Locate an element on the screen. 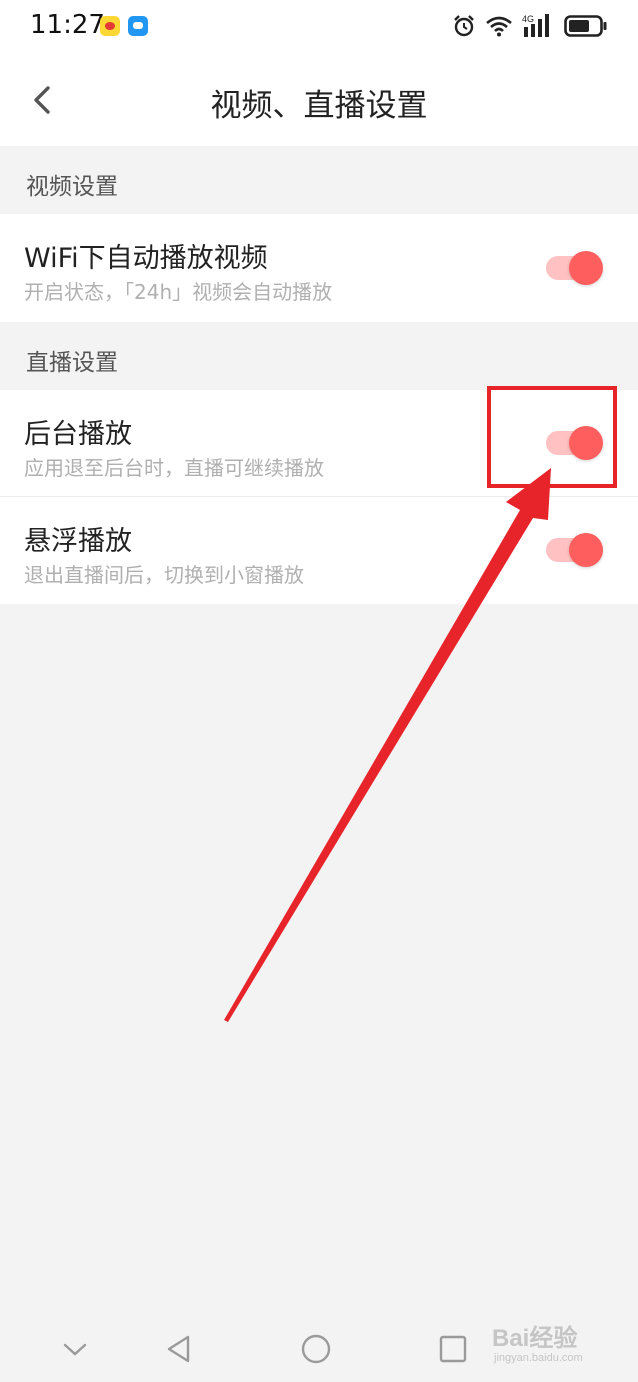  watermark-brand: Bai经验 is located at coordinates (535, 1338).